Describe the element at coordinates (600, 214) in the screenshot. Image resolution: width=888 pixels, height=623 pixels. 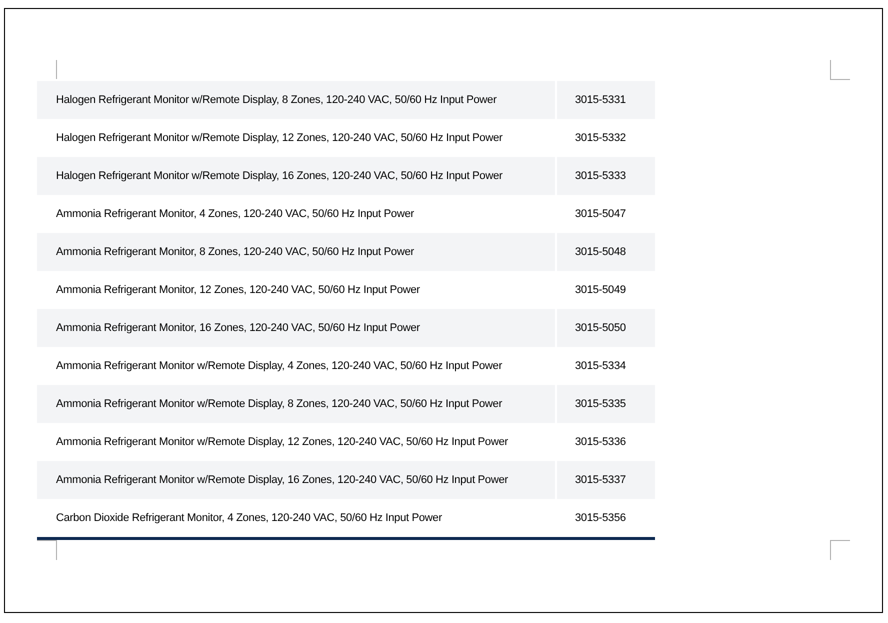
I see `table-cell-text: 3015-5047` at that location.